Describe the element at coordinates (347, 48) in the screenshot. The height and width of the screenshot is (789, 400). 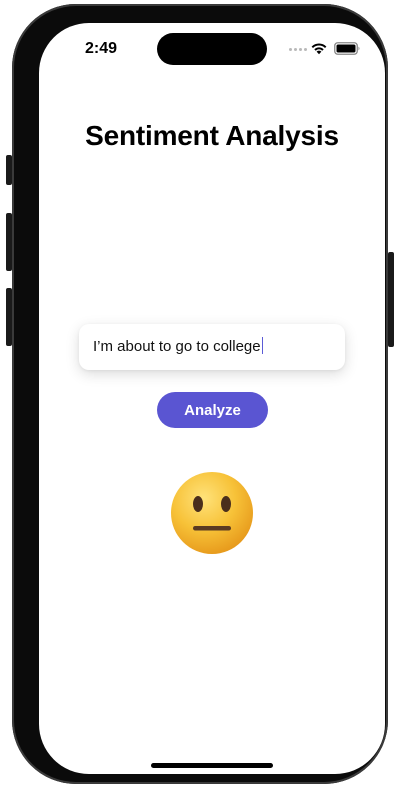
I see `battery-icon` at that location.